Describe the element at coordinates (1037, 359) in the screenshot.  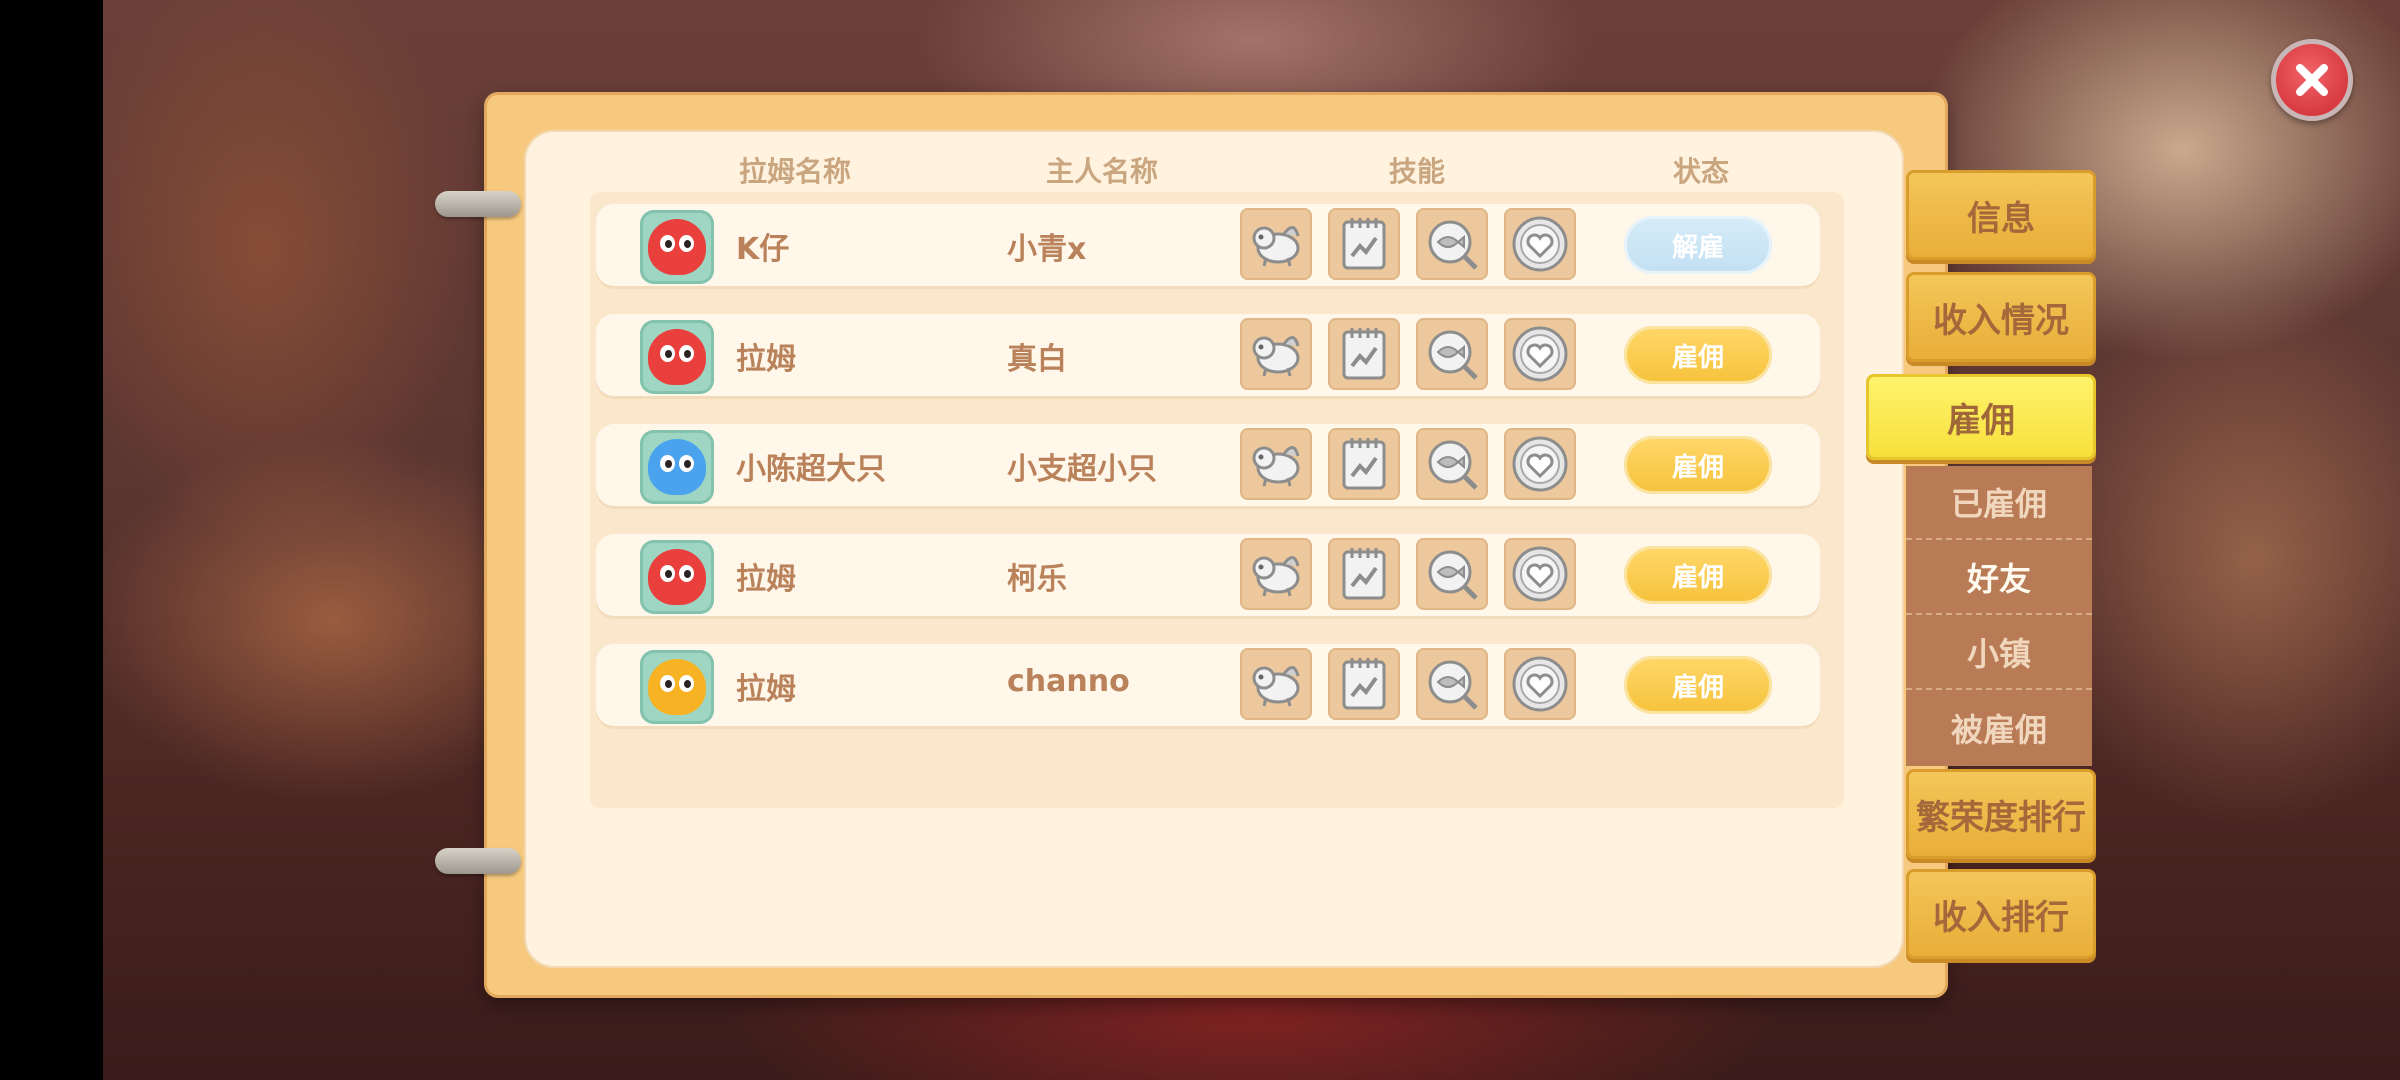
I see `owner-name: 真白` at that location.